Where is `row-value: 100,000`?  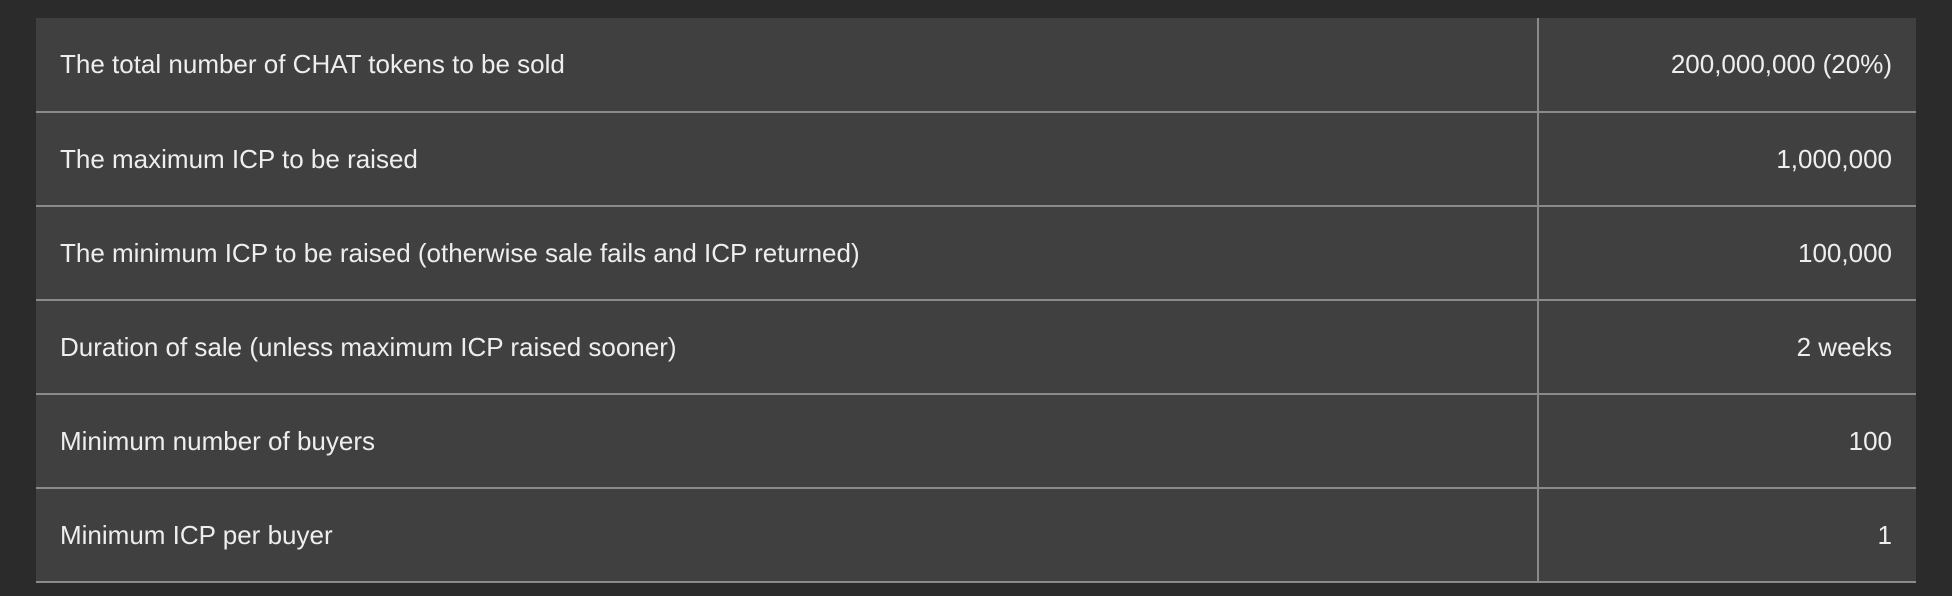 row-value: 100,000 is located at coordinates (1726, 253).